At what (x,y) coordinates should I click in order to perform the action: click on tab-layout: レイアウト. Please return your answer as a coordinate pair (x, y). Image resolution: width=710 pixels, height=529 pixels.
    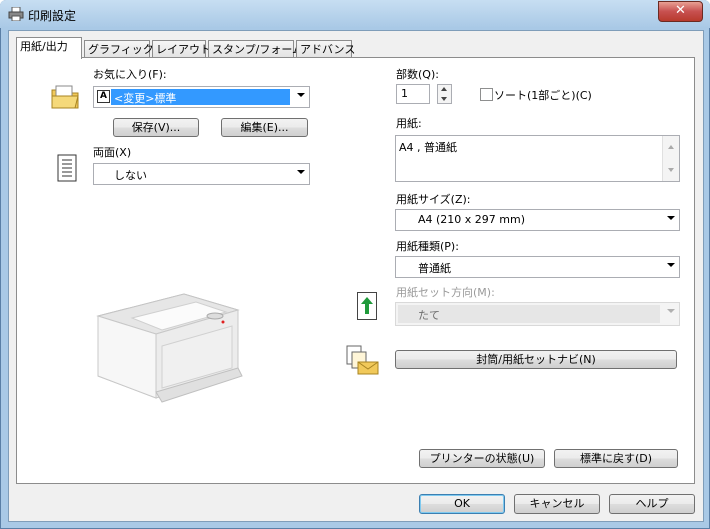
    Looking at the image, I should click on (181, 48).